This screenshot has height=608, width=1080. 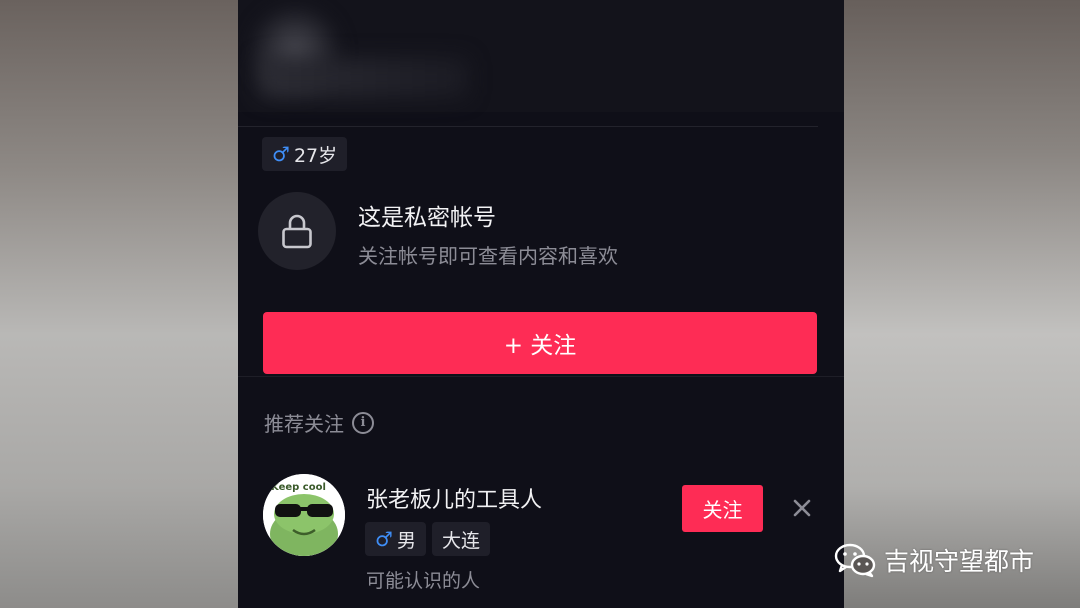 I want to click on private-account-subtitle: 关注帐号即可查看内容和喜欢, so click(x=488, y=256).